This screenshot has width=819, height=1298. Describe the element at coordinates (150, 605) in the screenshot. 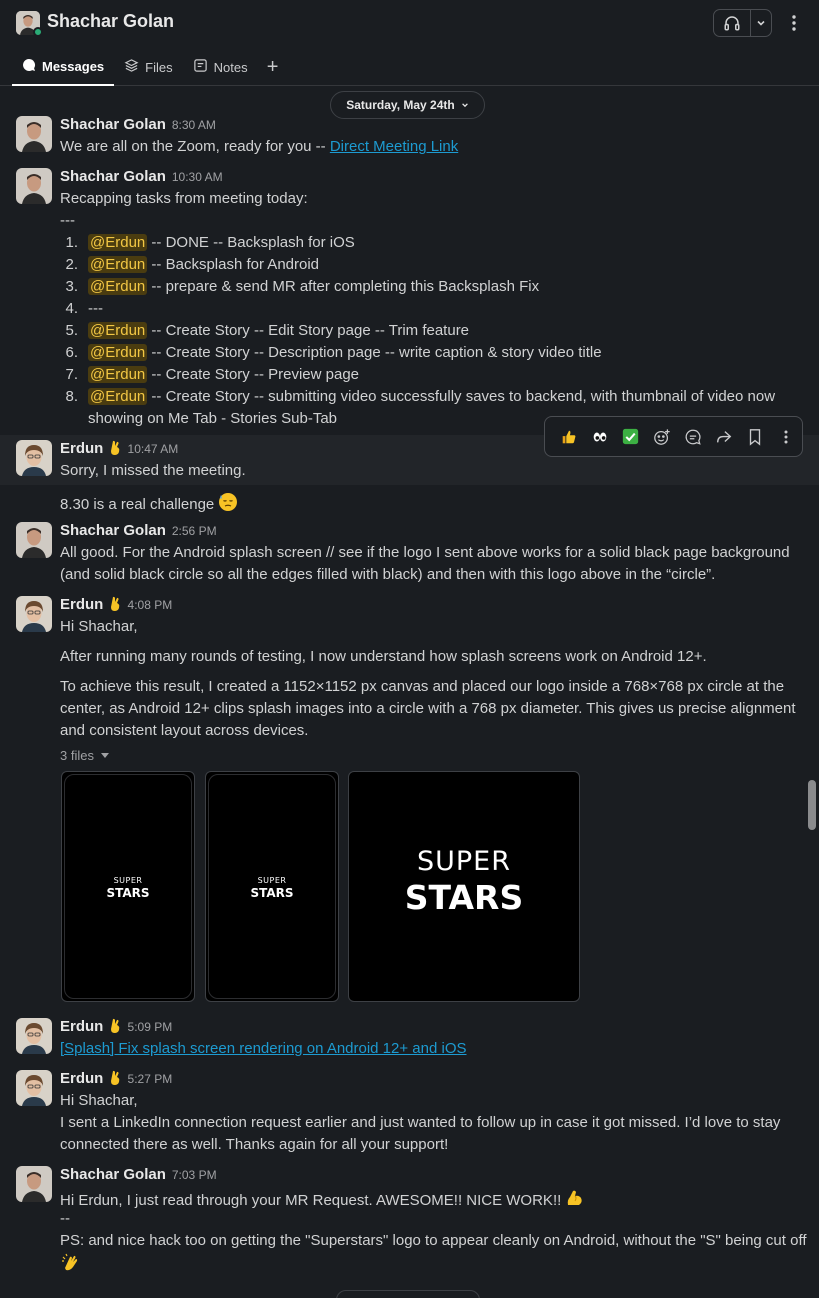

I see `message-timestamp: 4:08 PM` at that location.